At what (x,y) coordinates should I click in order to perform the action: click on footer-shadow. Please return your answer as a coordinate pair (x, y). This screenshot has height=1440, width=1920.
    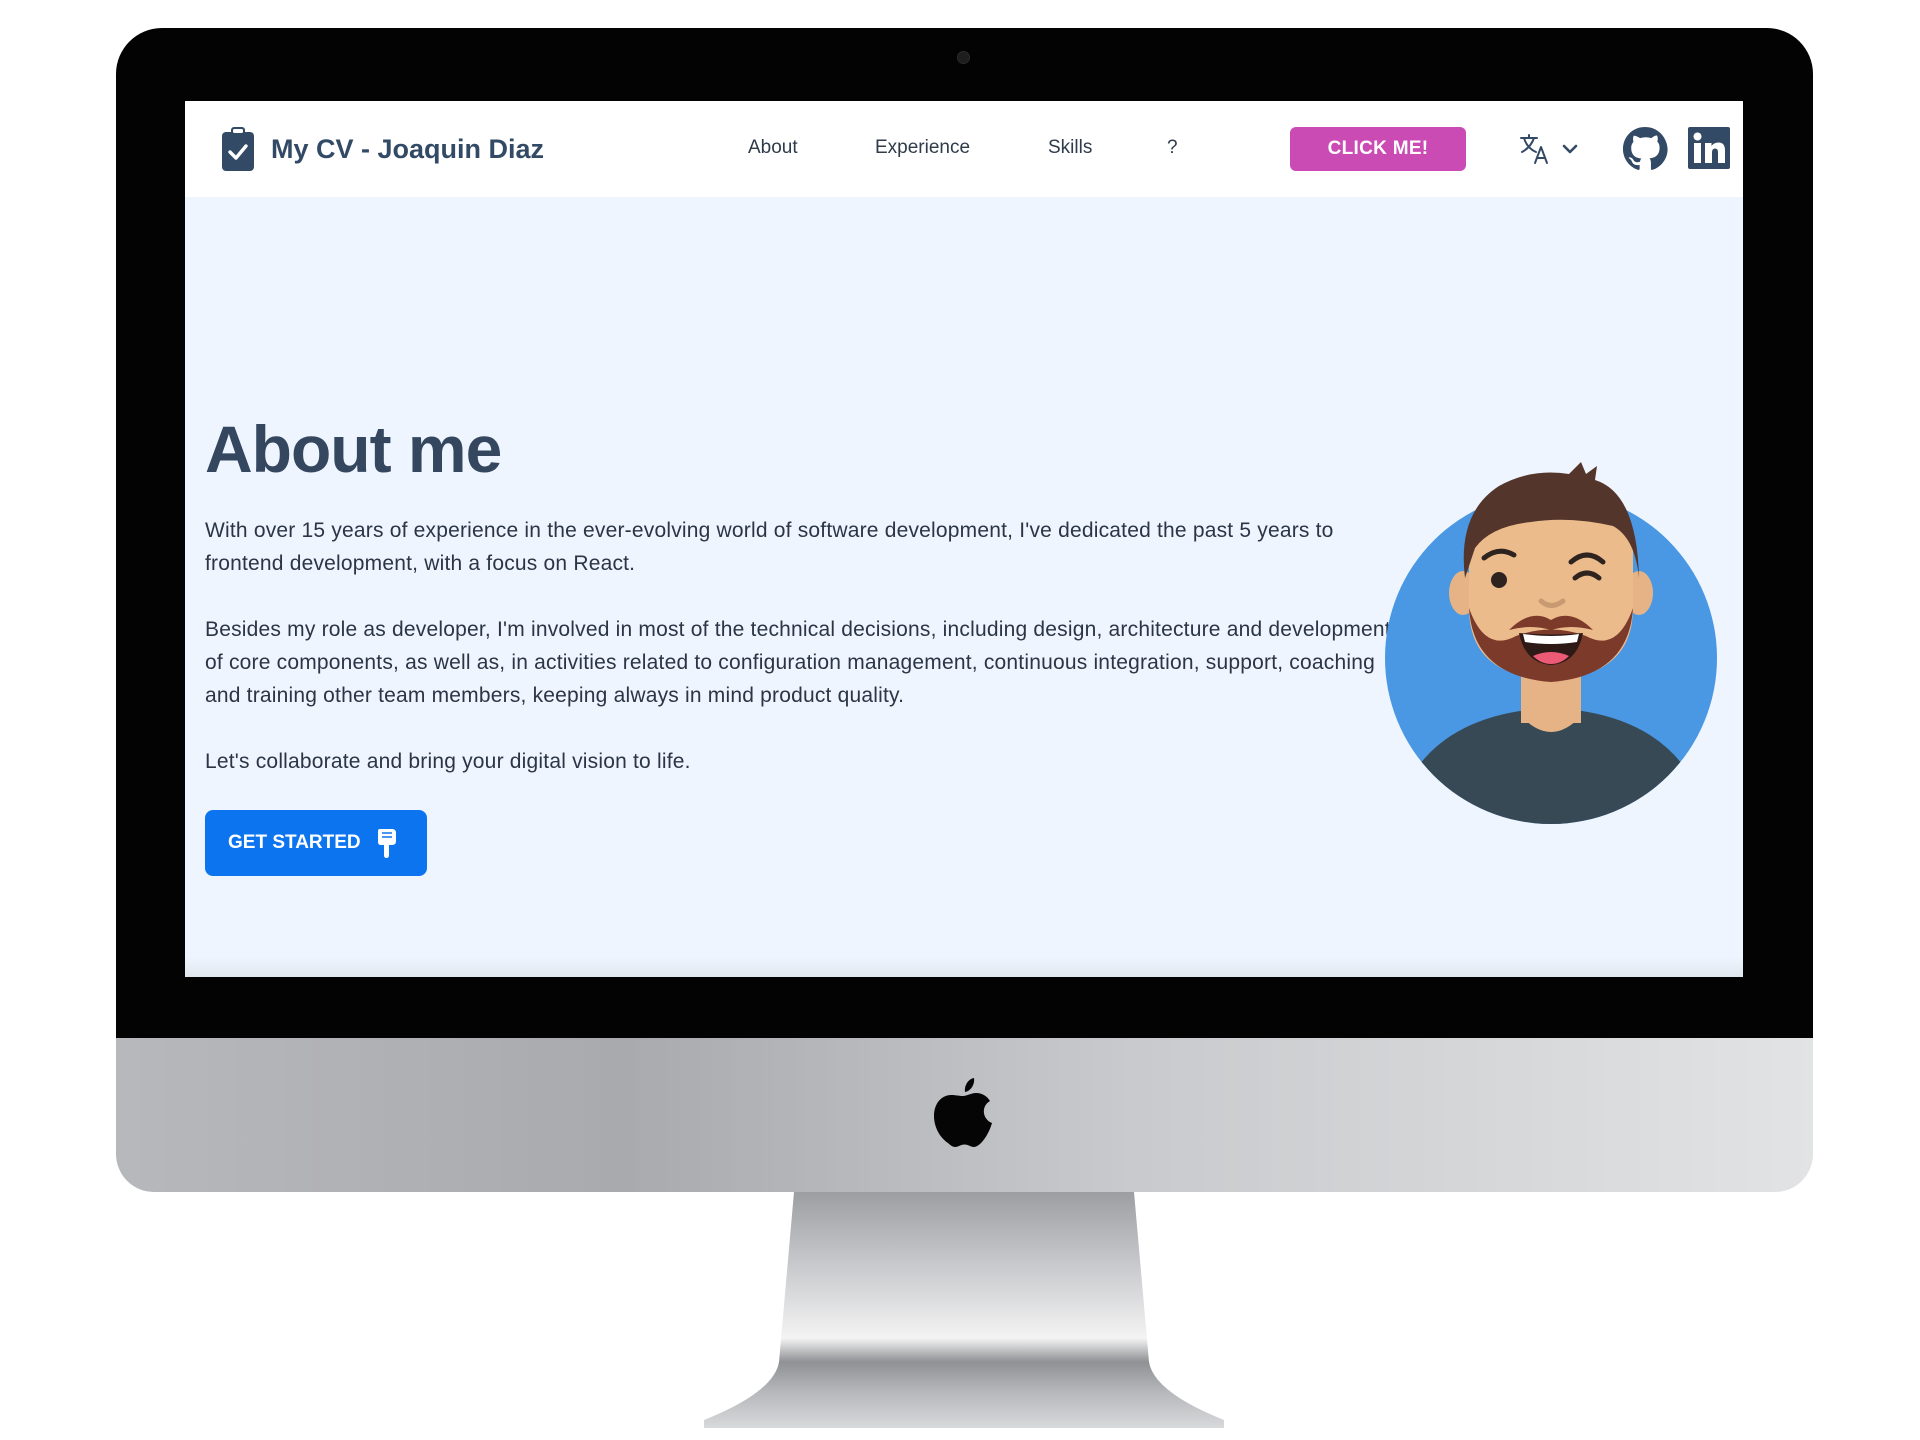
    Looking at the image, I should click on (964, 967).